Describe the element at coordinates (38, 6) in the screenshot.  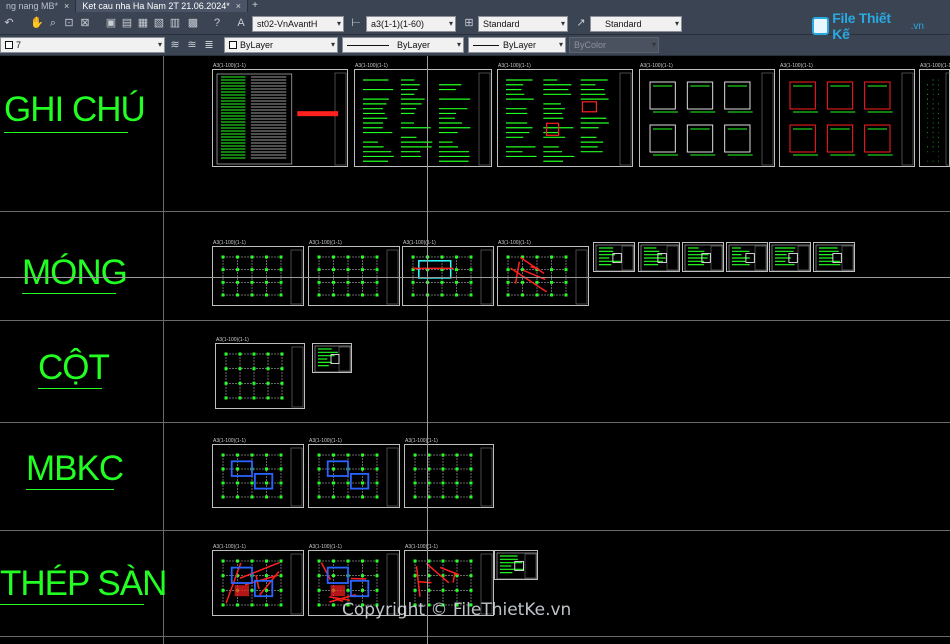
I see `document-tab-1: ng nang MB* ×` at that location.